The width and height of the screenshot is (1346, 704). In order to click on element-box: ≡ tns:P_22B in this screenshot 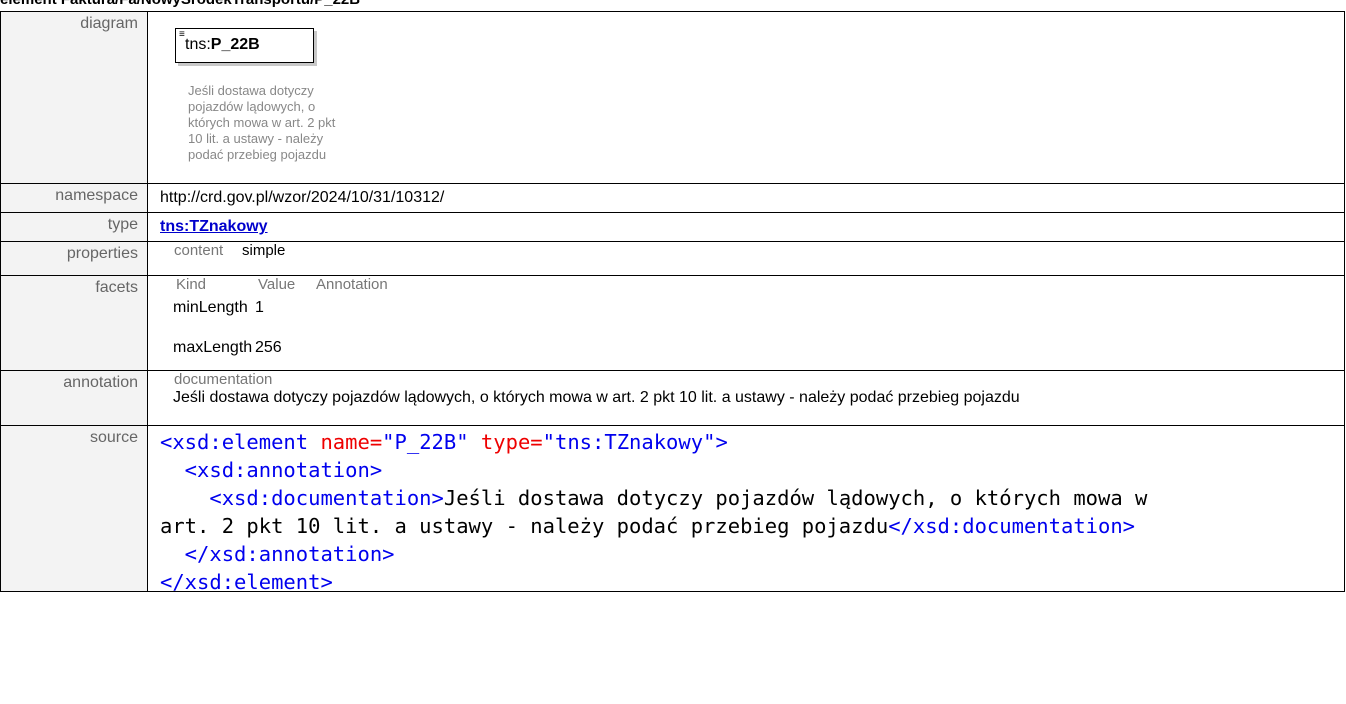, I will do `click(244, 45)`.